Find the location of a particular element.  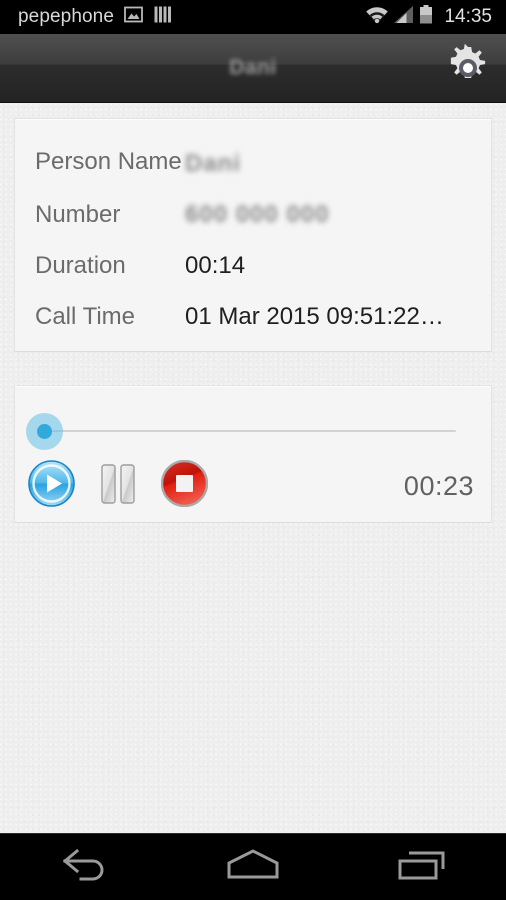

elapsed-time-label: 00:23 is located at coordinates (438, 485).